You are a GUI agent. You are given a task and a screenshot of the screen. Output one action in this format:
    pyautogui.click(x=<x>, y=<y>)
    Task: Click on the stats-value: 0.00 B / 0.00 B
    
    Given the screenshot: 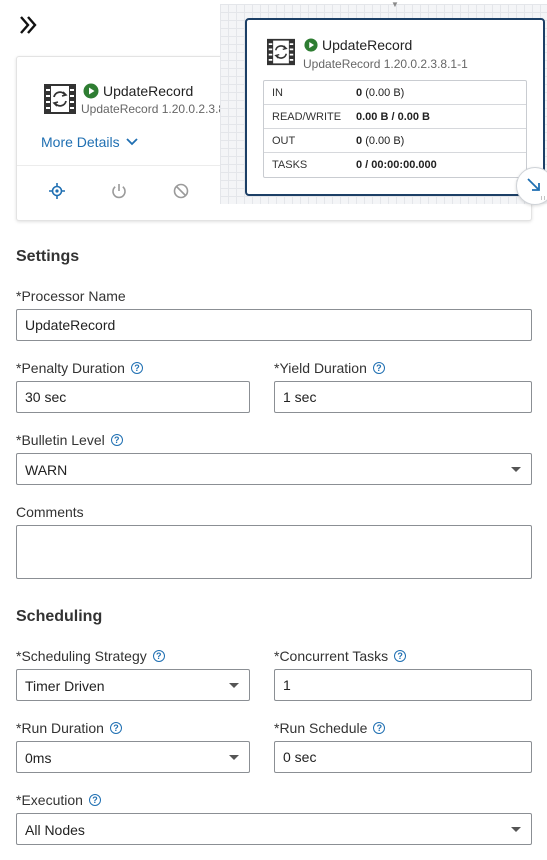 What is the action you would take?
    pyautogui.click(x=393, y=116)
    